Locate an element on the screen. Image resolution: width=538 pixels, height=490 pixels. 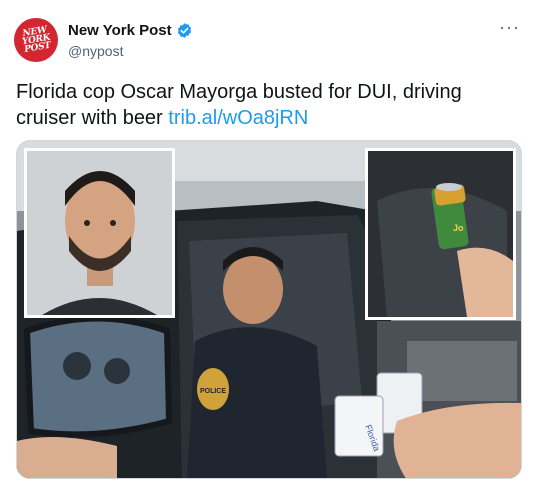
account-name: New York Post is located at coordinates (130, 30).